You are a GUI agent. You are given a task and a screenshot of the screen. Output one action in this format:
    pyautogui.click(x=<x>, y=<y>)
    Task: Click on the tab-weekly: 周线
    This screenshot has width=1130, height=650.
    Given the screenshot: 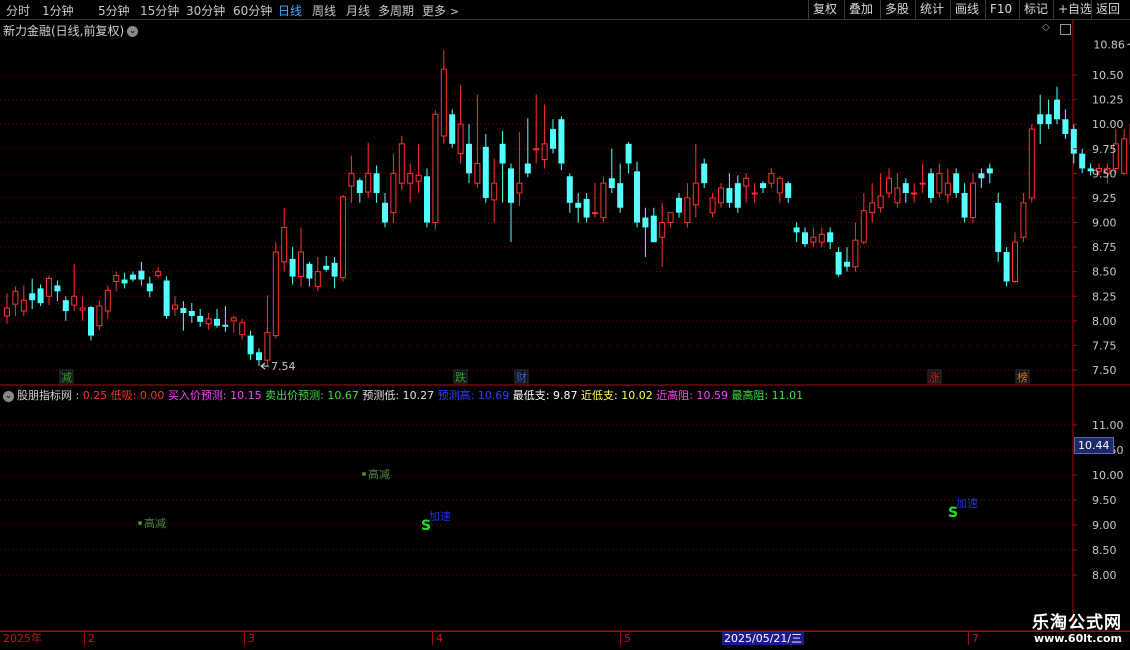 What is the action you would take?
    pyautogui.click(x=324, y=10)
    